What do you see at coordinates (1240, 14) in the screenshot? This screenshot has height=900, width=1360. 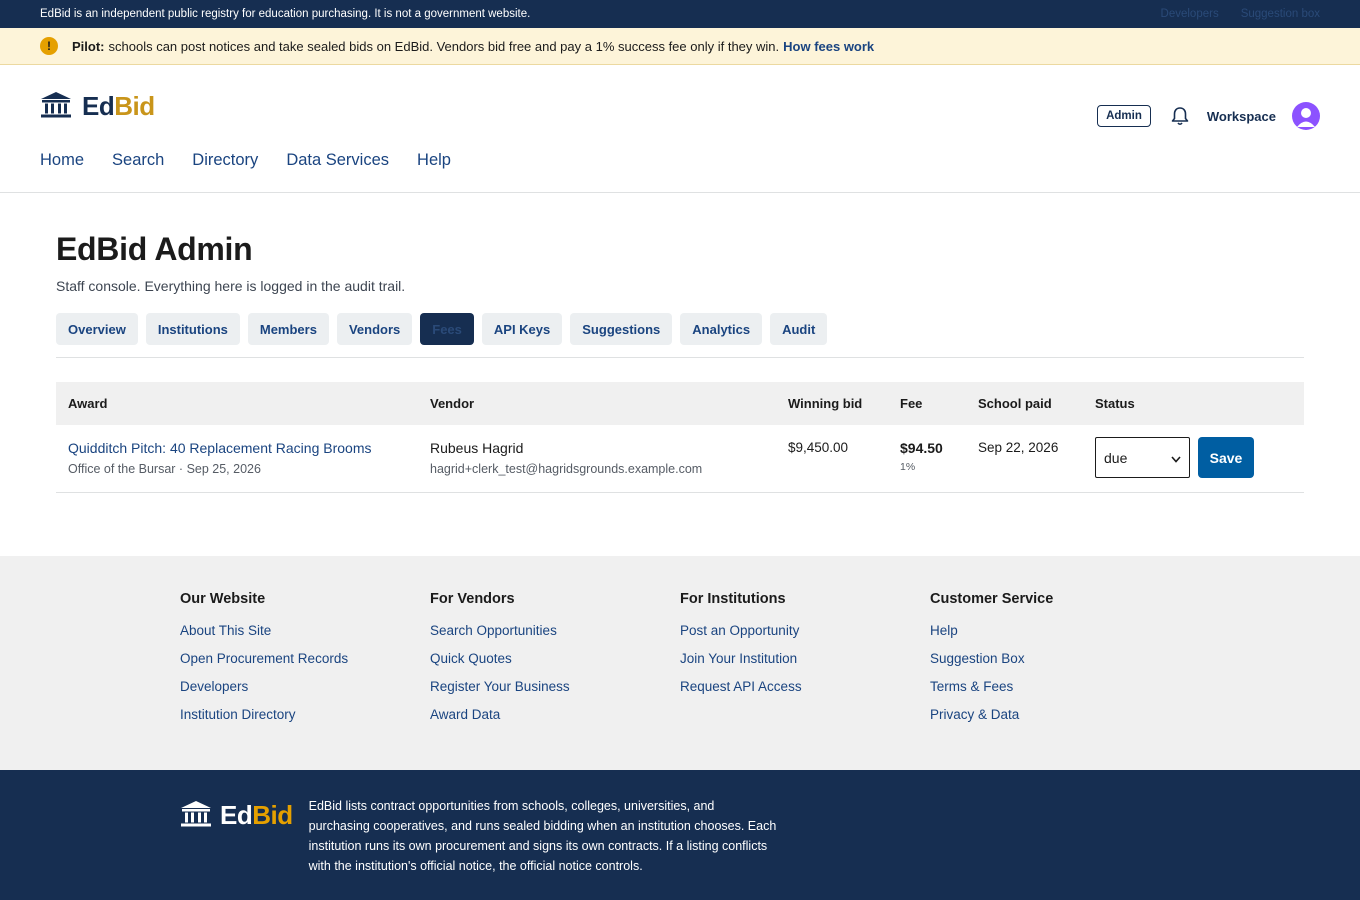 I see `topbar-links: Developers Suggestion box` at bounding box center [1240, 14].